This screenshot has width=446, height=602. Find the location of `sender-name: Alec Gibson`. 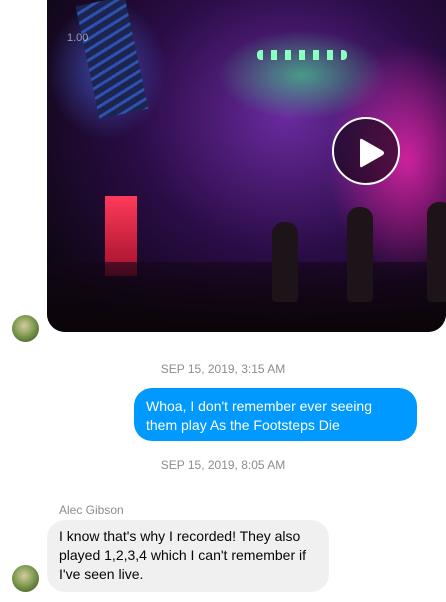

sender-name: Alec Gibson is located at coordinates (91, 510).